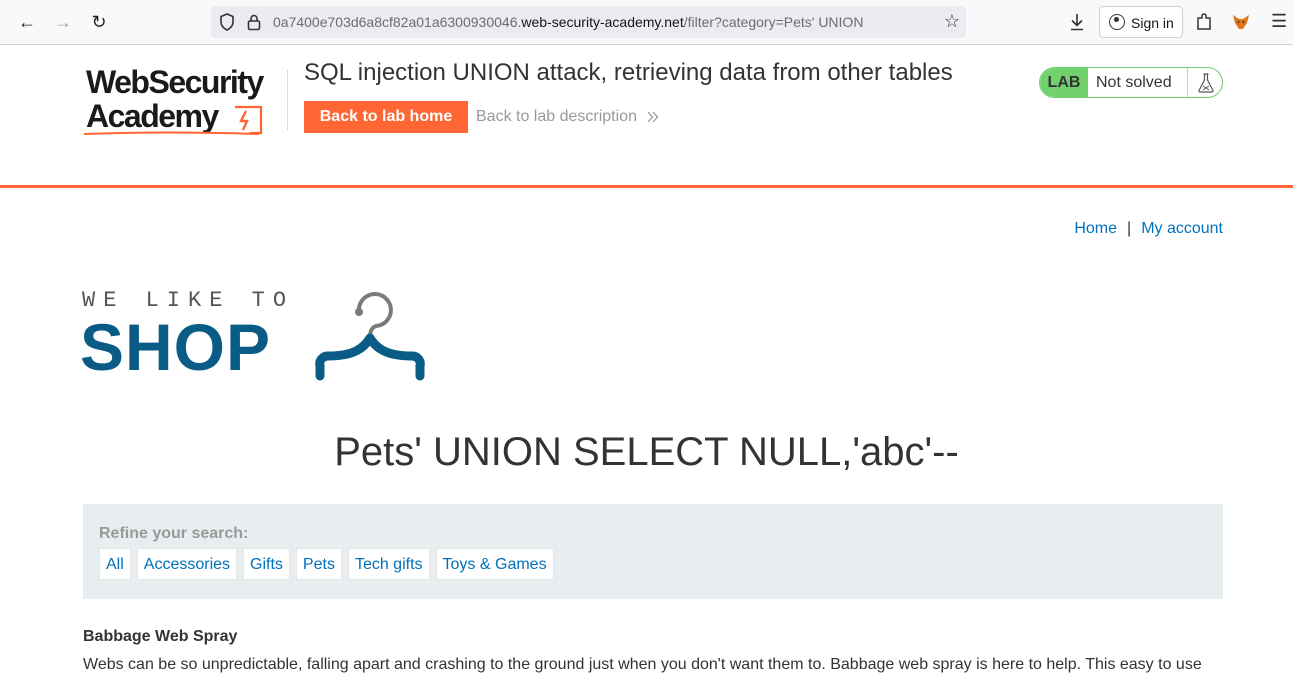  What do you see at coordinates (187, 564) in the screenshot?
I see `filter-accessories: Accessories` at bounding box center [187, 564].